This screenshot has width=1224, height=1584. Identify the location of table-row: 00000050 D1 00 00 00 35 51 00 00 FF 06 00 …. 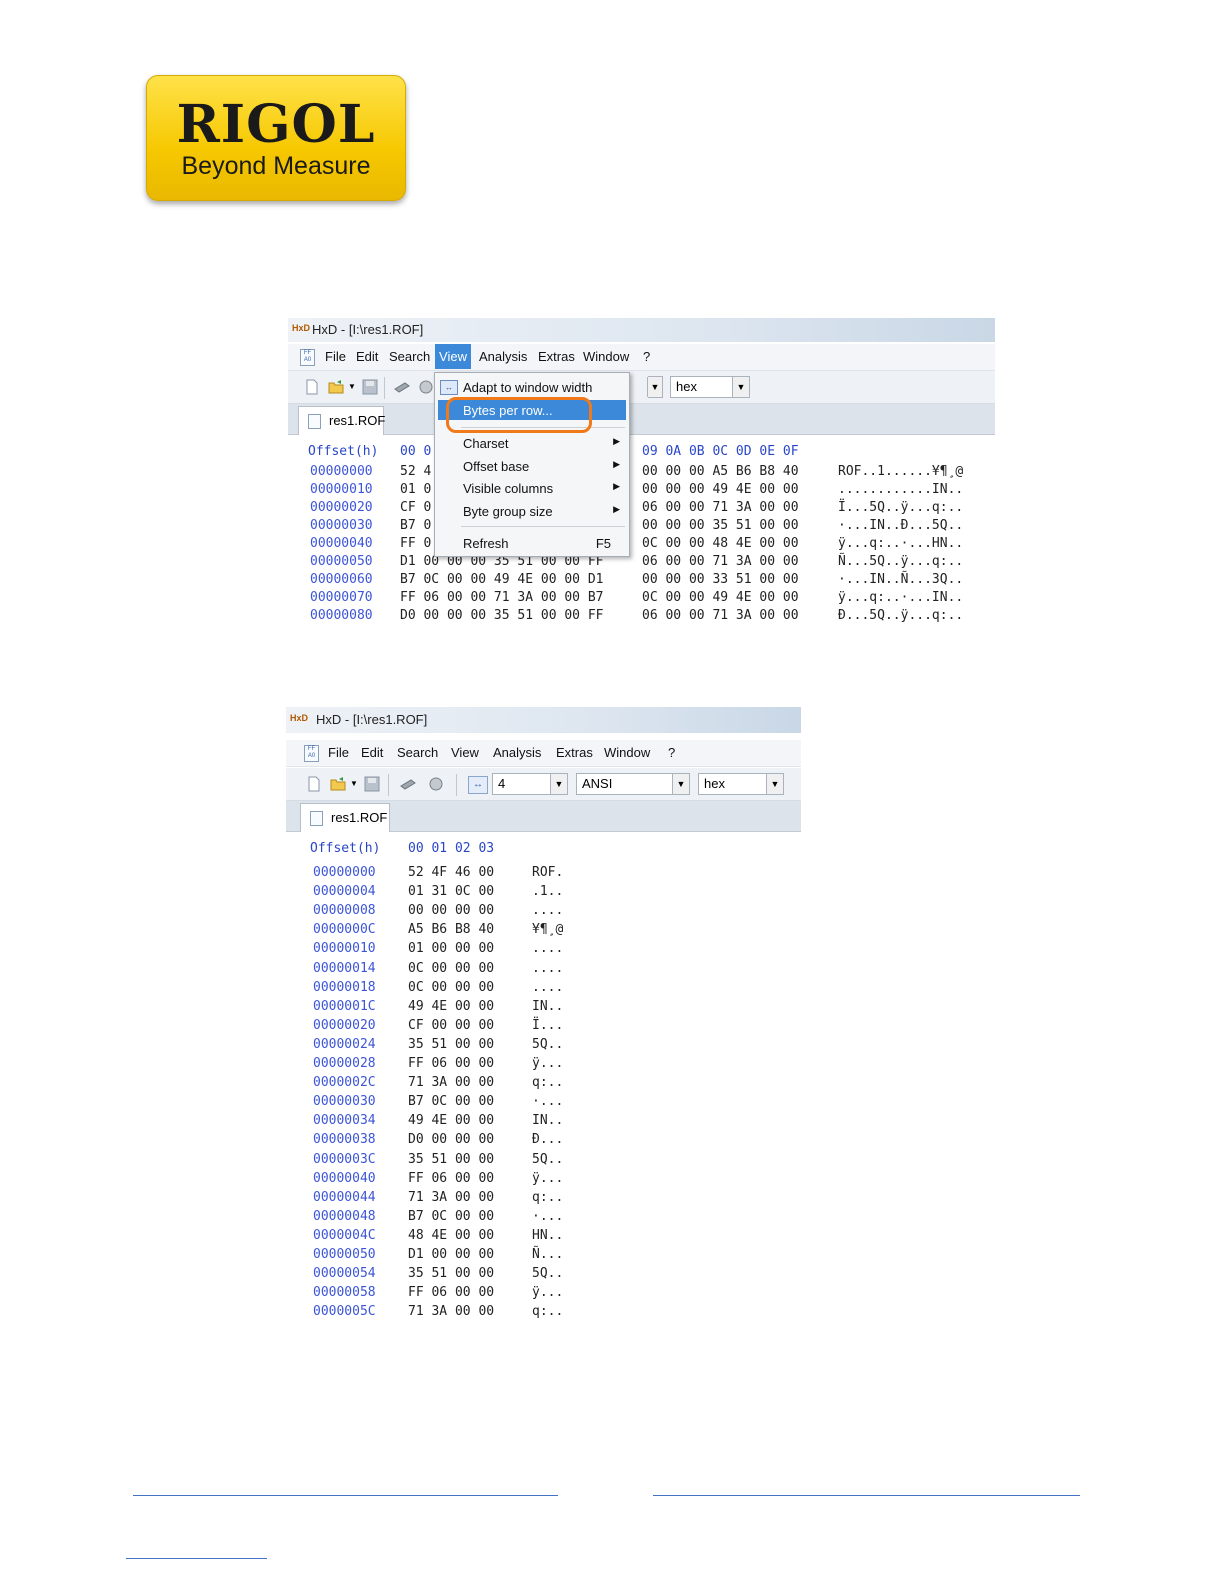
(641, 563).